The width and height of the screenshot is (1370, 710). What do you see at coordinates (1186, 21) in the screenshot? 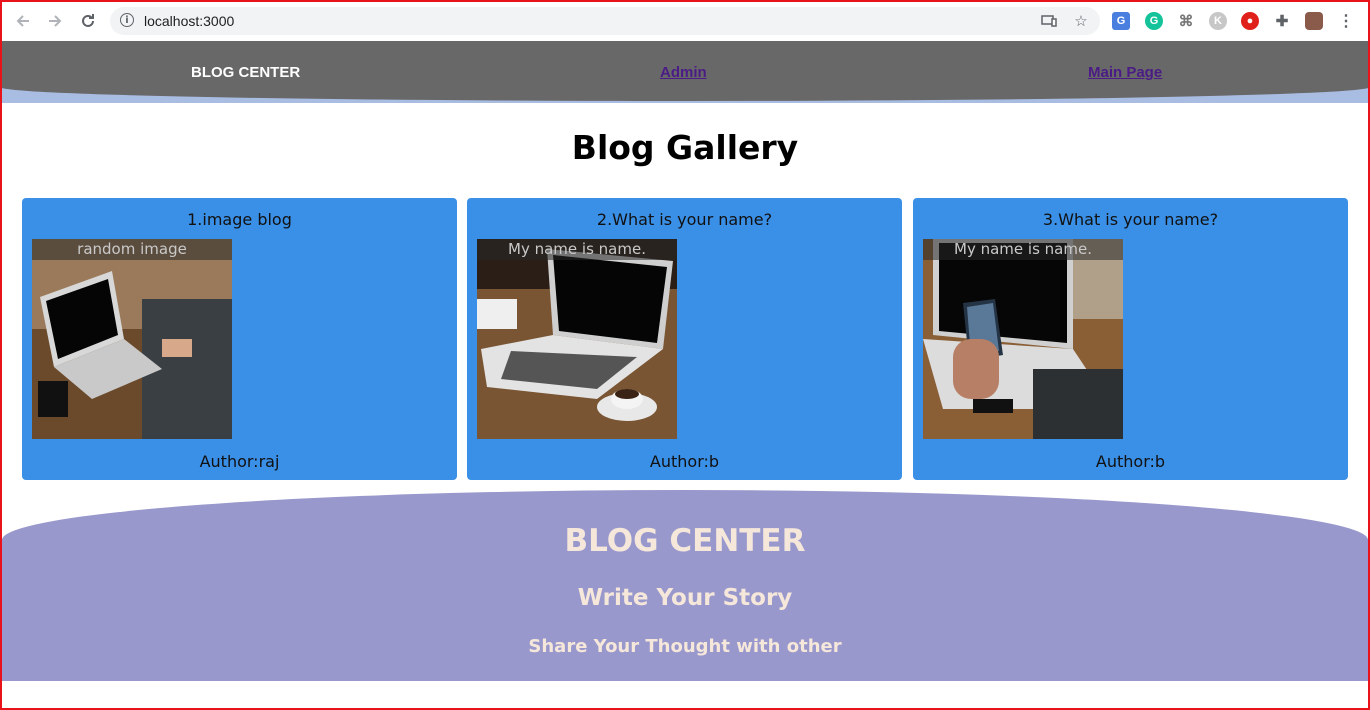
I see `tag-icon: ⌘` at bounding box center [1186, 21].